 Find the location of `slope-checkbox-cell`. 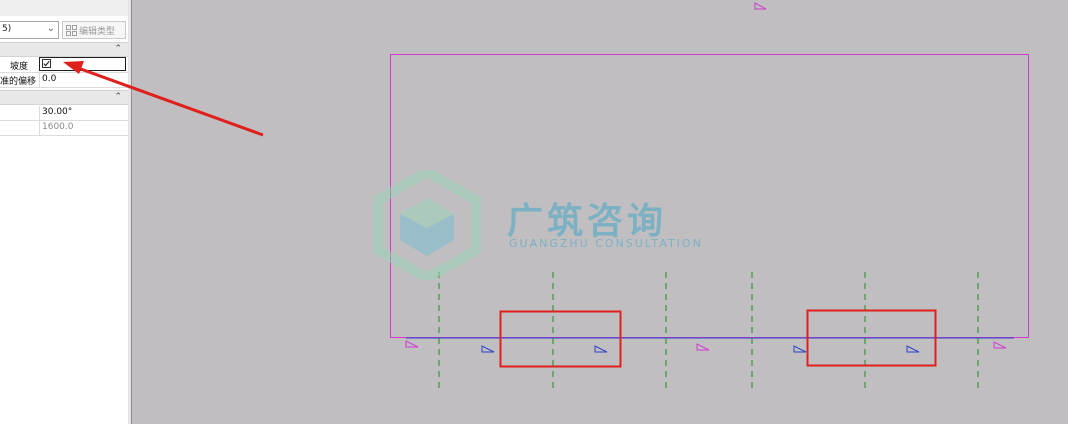

slope-checkbox-cell is located at coordinates (82, 64).